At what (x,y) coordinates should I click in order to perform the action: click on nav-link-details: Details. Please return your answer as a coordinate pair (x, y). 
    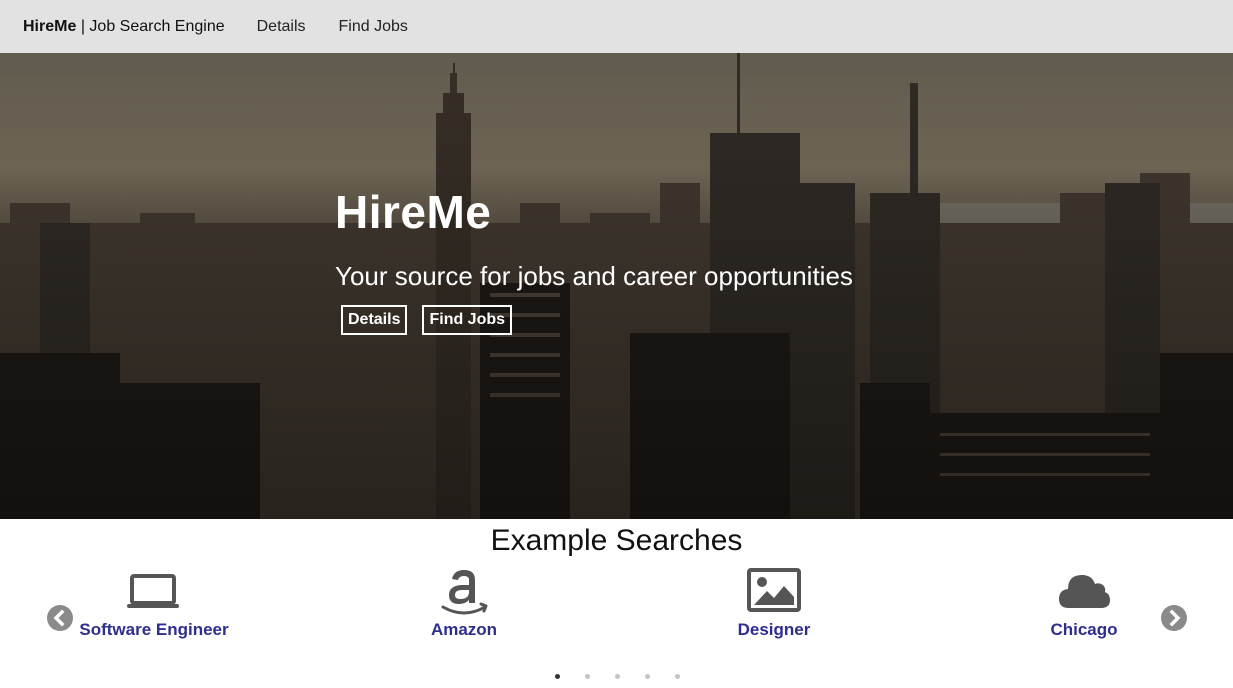
    Looking at the image, I should click on (281, 27).